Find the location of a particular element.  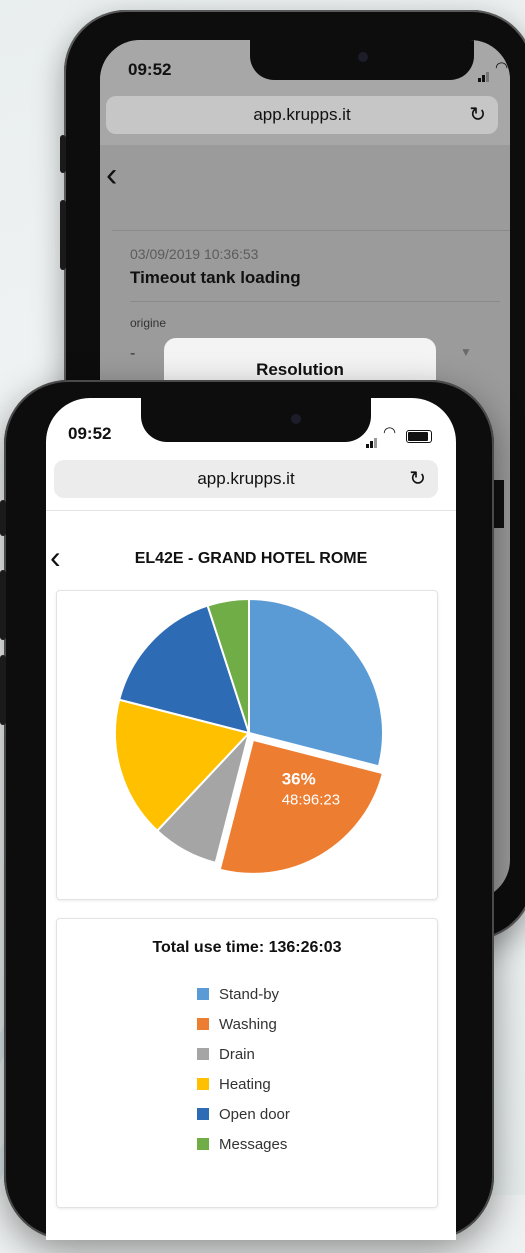

legend-label: Stand-by is located at coordinates (249, 994).